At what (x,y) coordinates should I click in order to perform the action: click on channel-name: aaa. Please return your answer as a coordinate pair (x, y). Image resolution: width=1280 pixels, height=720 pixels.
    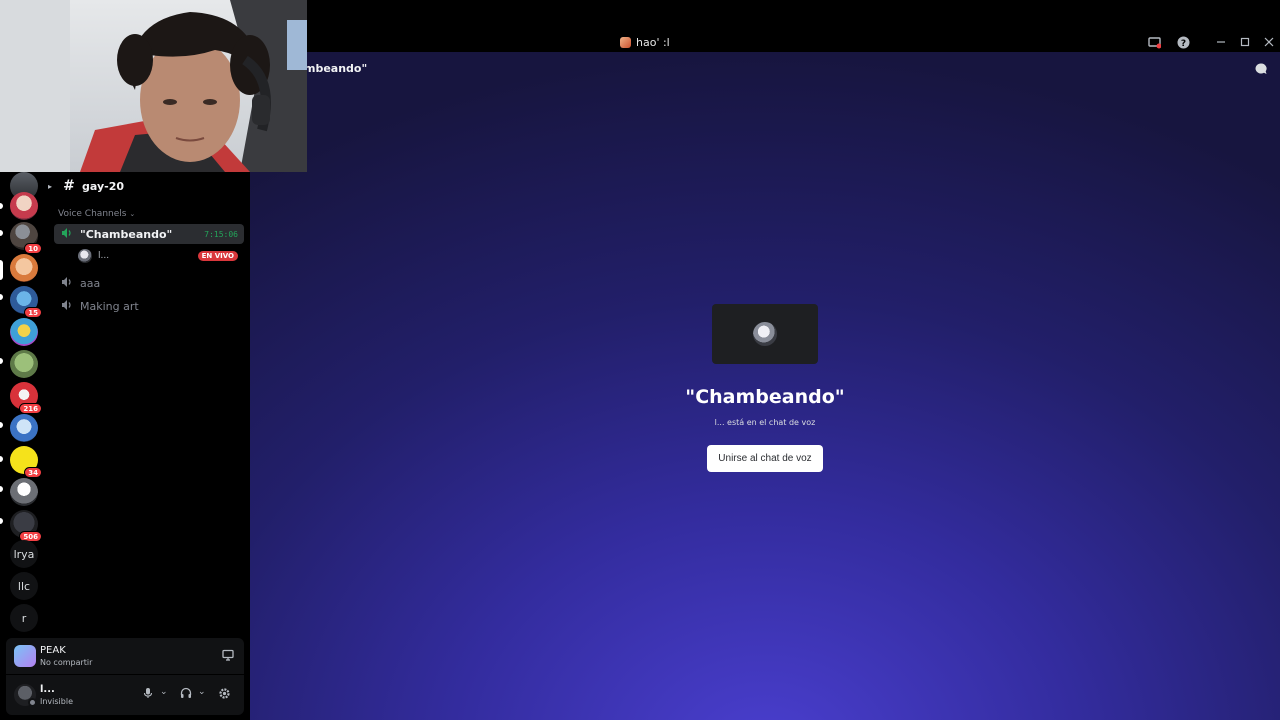
    Looking at the image, I should click on (90, 283).